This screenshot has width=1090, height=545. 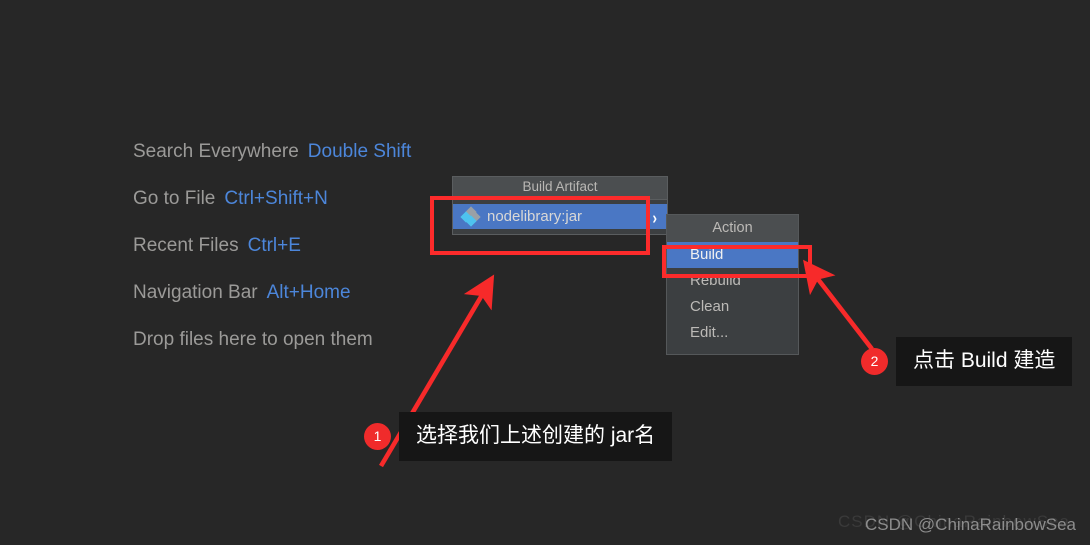 What do you see at coordinates (984, 361) in the screenshot?
I see `annotation-text-2: 点击 Build 建造` at bounding box center [984, 361].